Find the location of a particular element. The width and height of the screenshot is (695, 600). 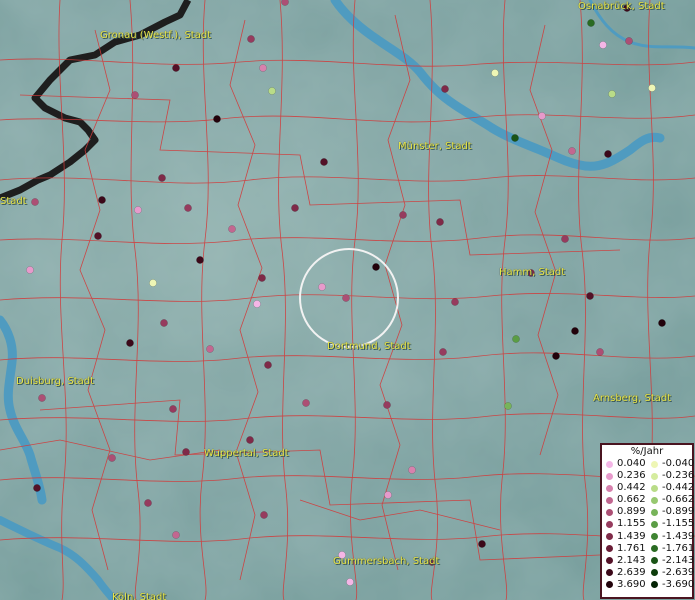

legend-value: -0.662 is located at coordinates (678, 500).